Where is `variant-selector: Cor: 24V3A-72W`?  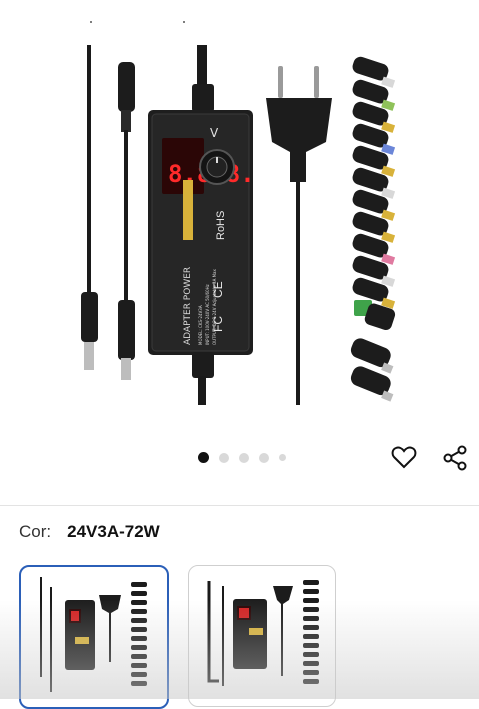 variant-selector: Cor: 24V3A-72W is located at coordinates (89, 532).